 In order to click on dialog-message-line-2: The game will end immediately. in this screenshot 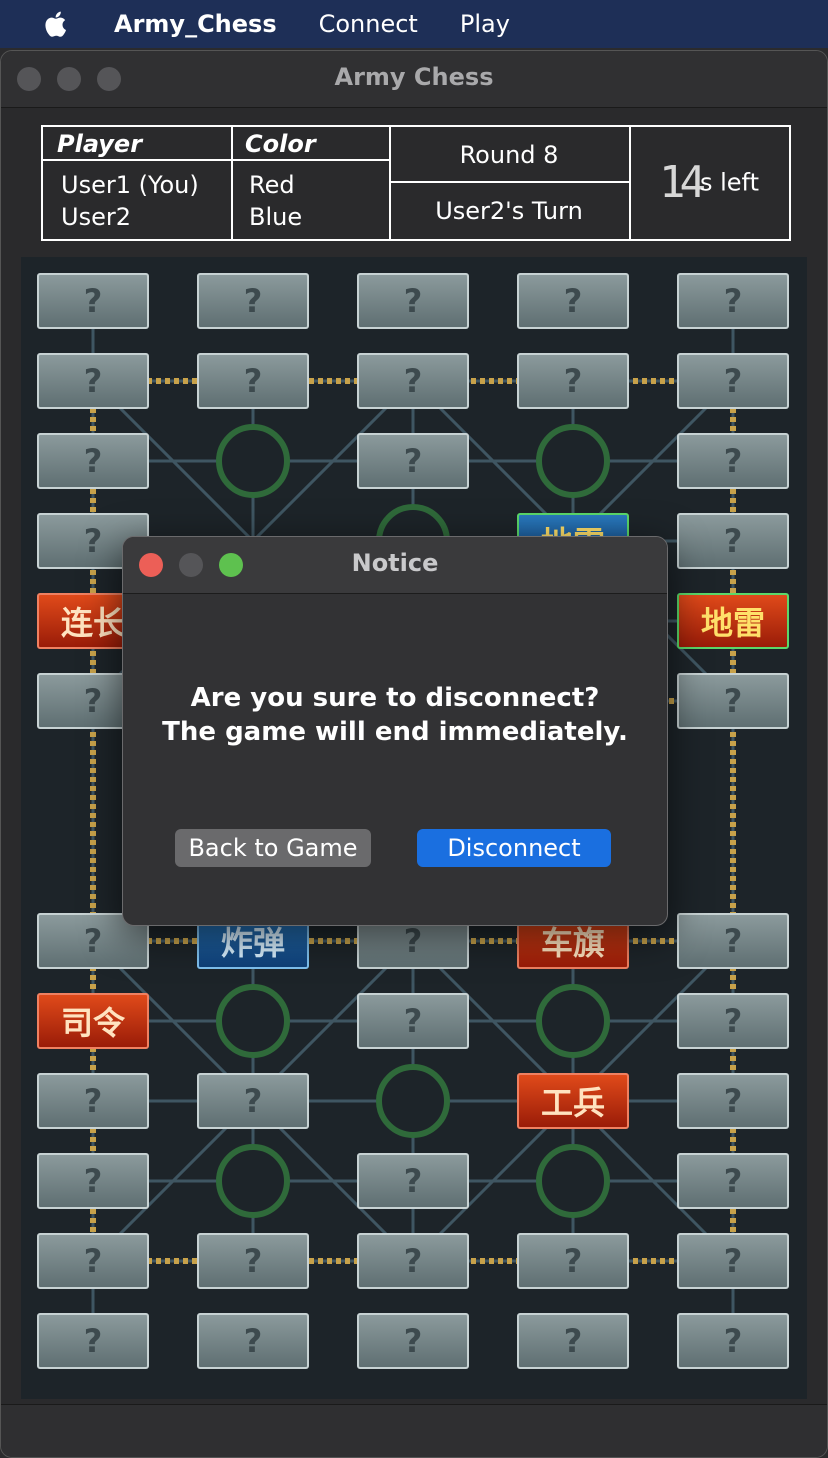, I will do `click(395, 732)`.